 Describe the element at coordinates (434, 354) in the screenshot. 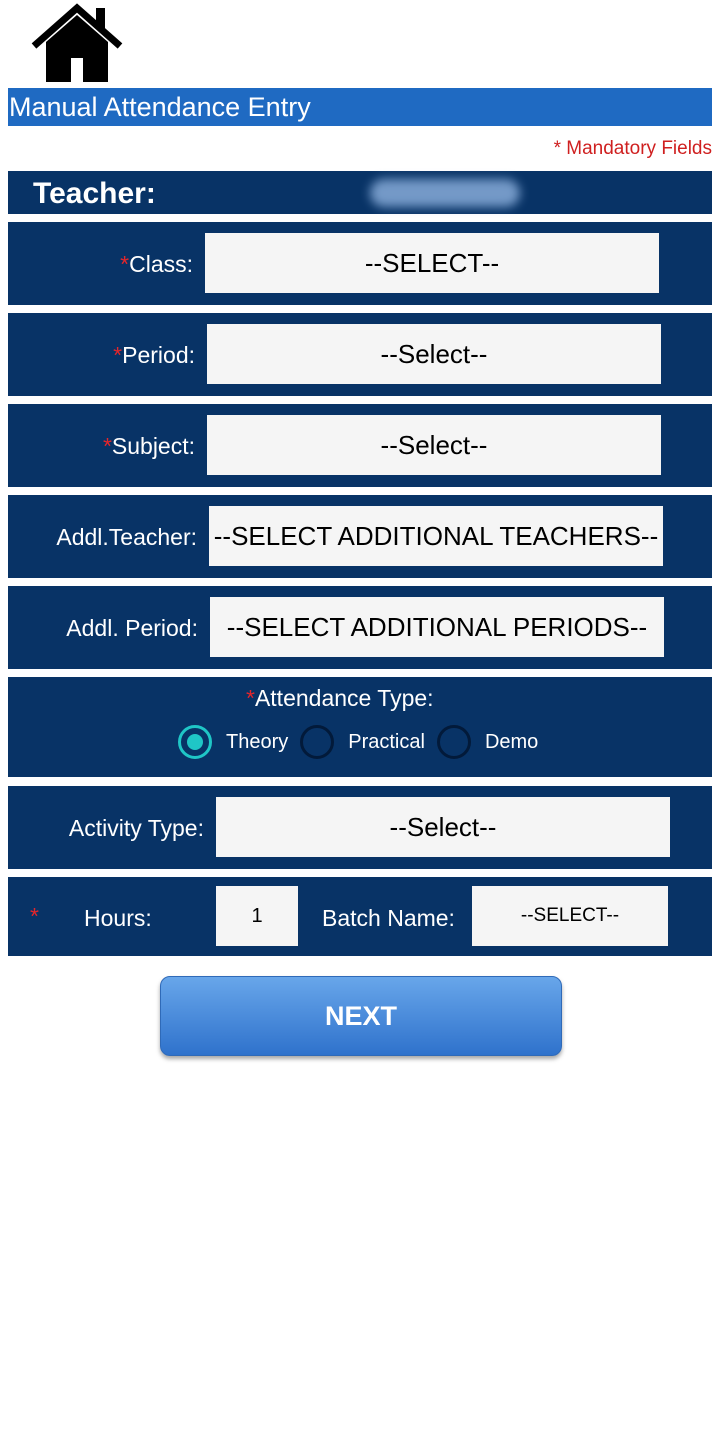

I see `period-select: --Select--` at that location.